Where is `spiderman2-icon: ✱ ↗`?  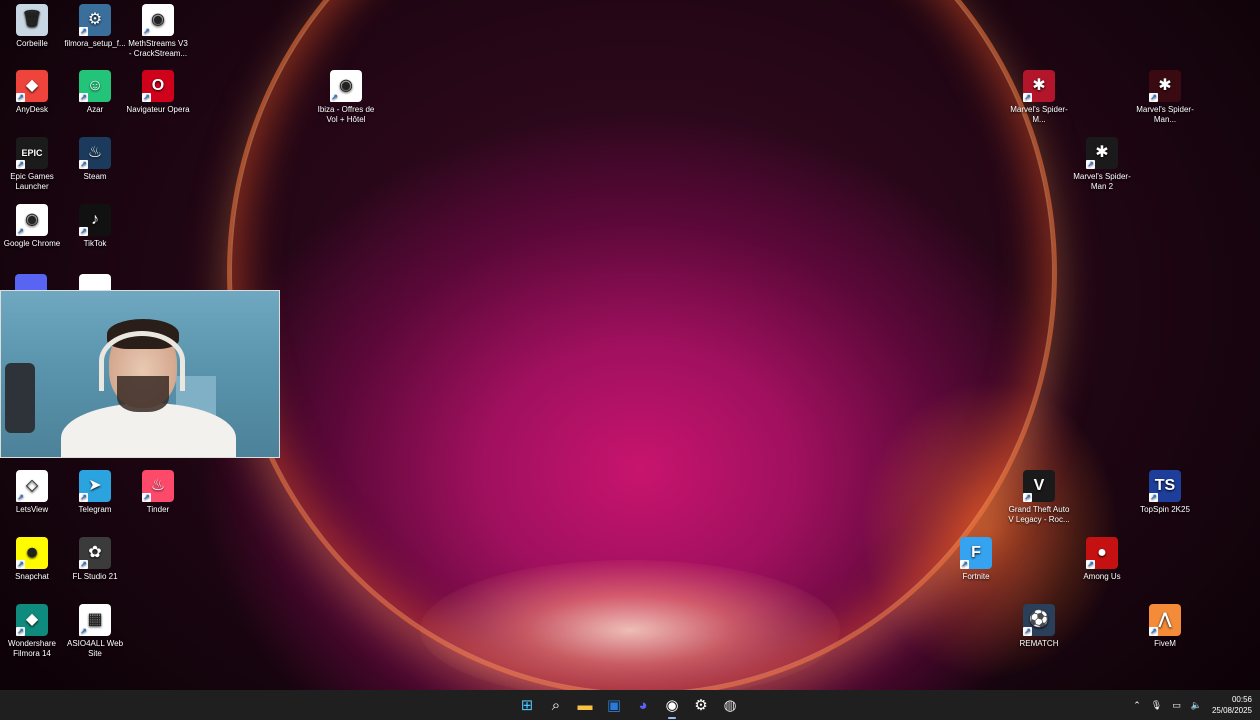 spiderman2-icon: ✱ ↗ is located at coordinates (1102, 153).